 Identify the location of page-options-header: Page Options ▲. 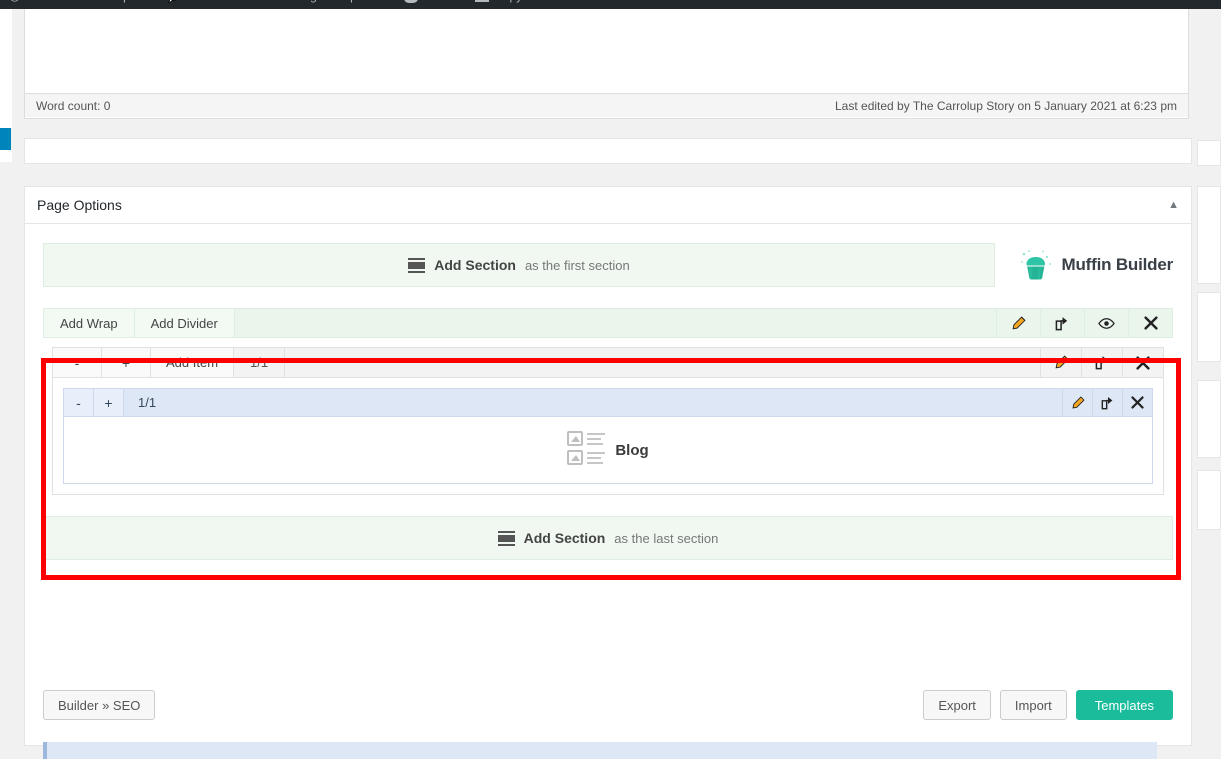
(608, 205).